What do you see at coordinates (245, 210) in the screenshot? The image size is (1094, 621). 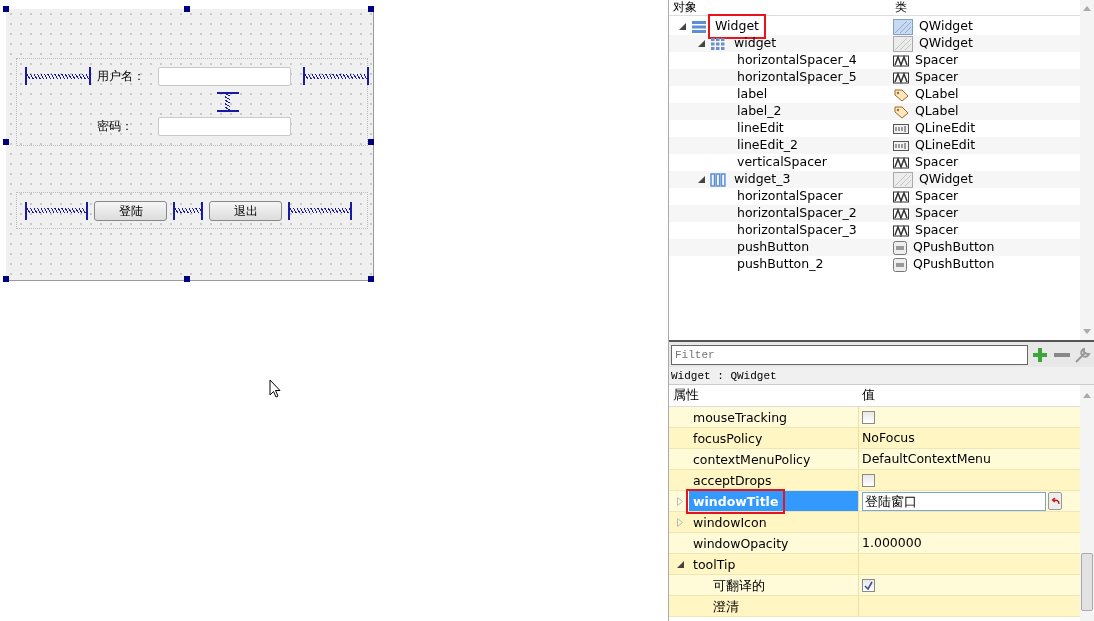 I see `push-button: 退出` at bounding box center [245, 210].